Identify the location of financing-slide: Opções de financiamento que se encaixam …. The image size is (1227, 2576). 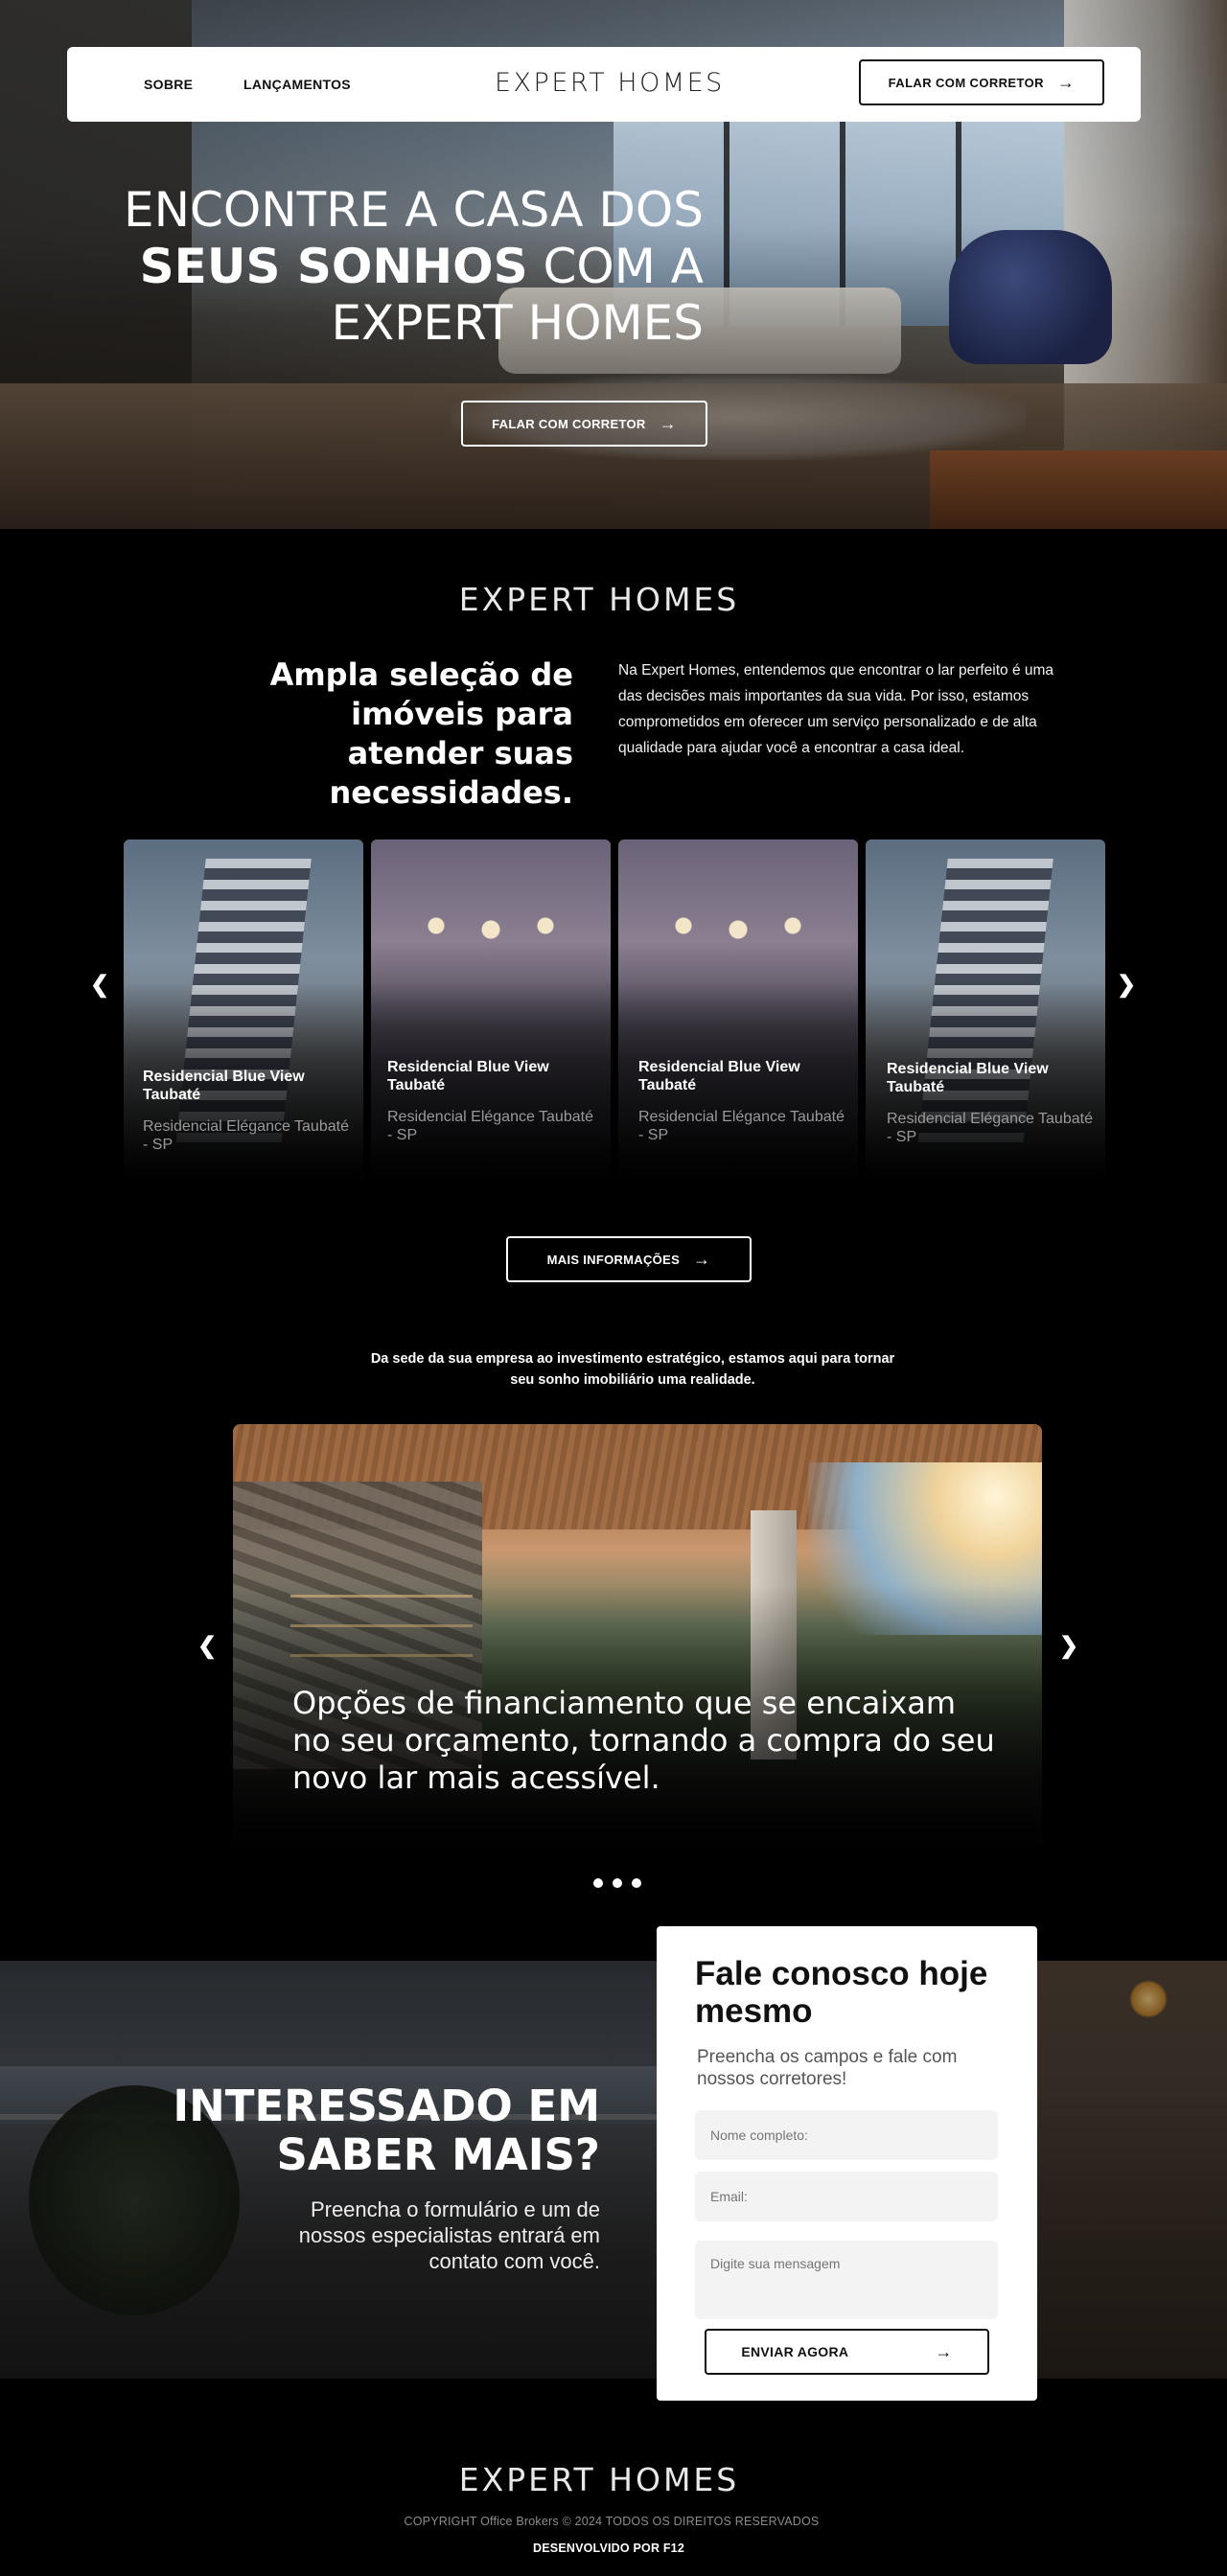
(637, 1635).